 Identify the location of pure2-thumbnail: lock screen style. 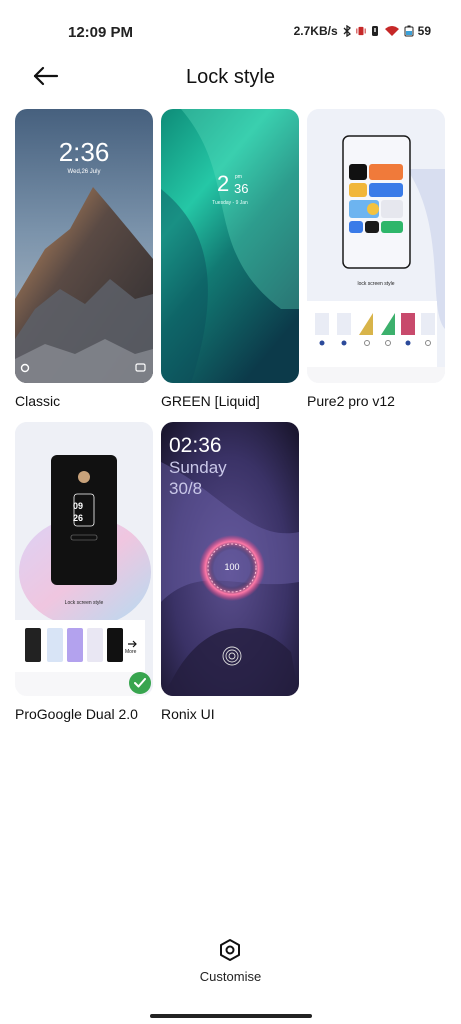
(376, 246).